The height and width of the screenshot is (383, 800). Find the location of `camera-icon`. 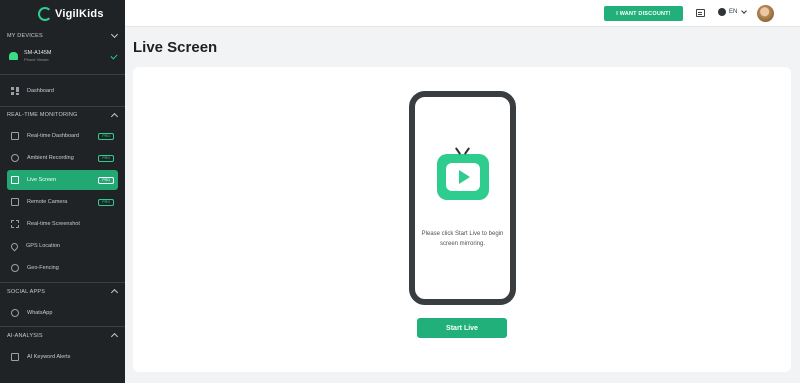

camera-icon is located at coordinates (15, 202).